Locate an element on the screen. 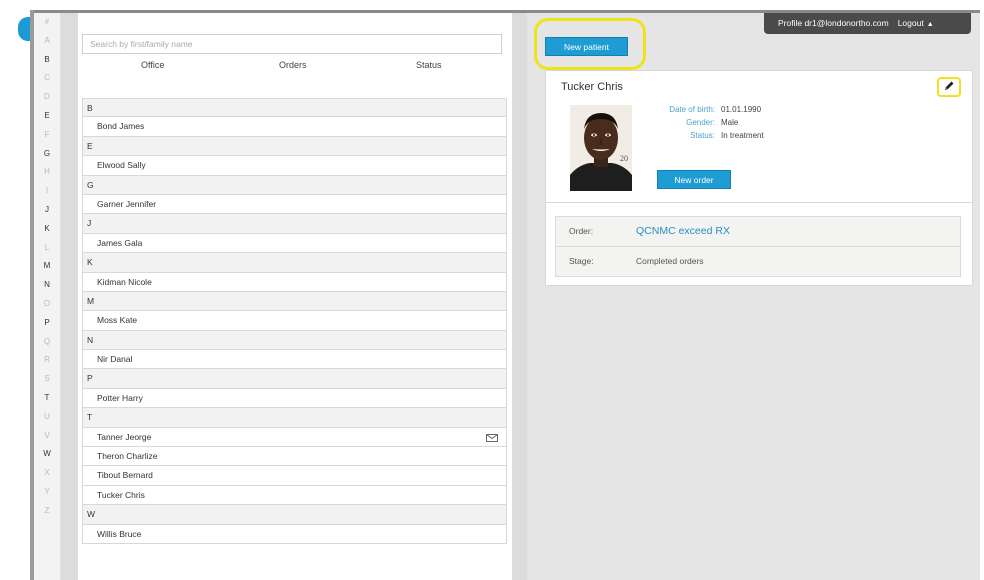  patient-name-label: Willis Bruce is located at coordinates (119, 533).